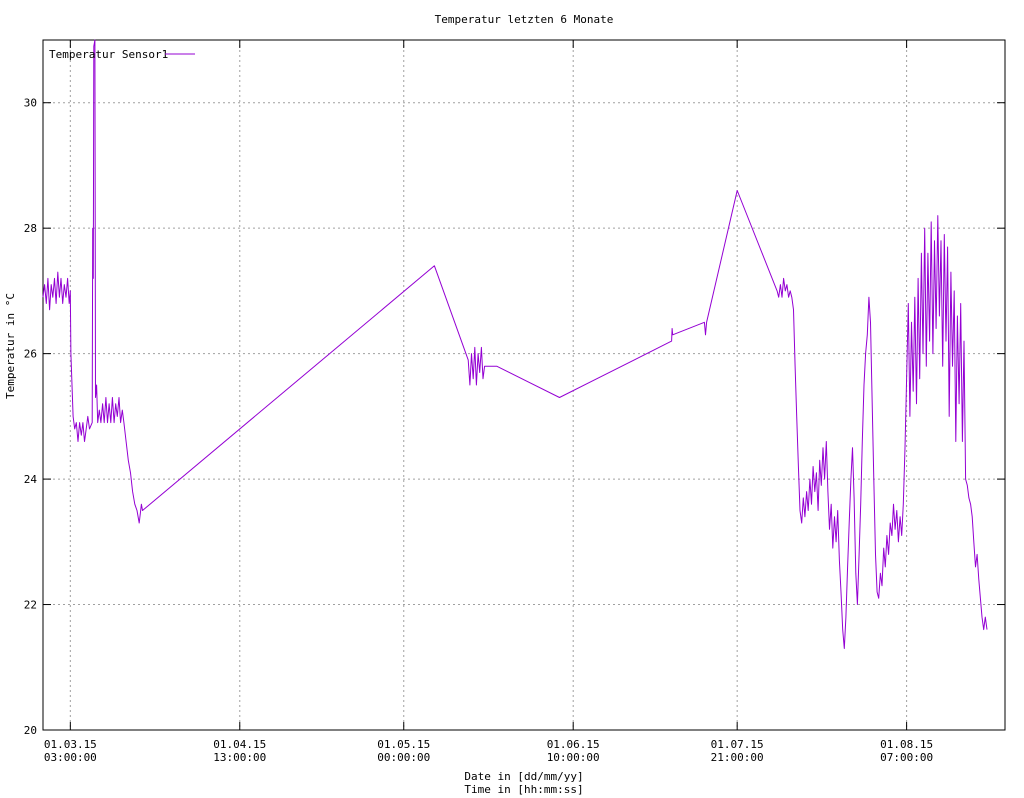  What do you see at coordinates (523, 776) in the screenshot?
I see `x-axis-label: Date in [dd/mm/yy]` at bounding box center [523, 776].